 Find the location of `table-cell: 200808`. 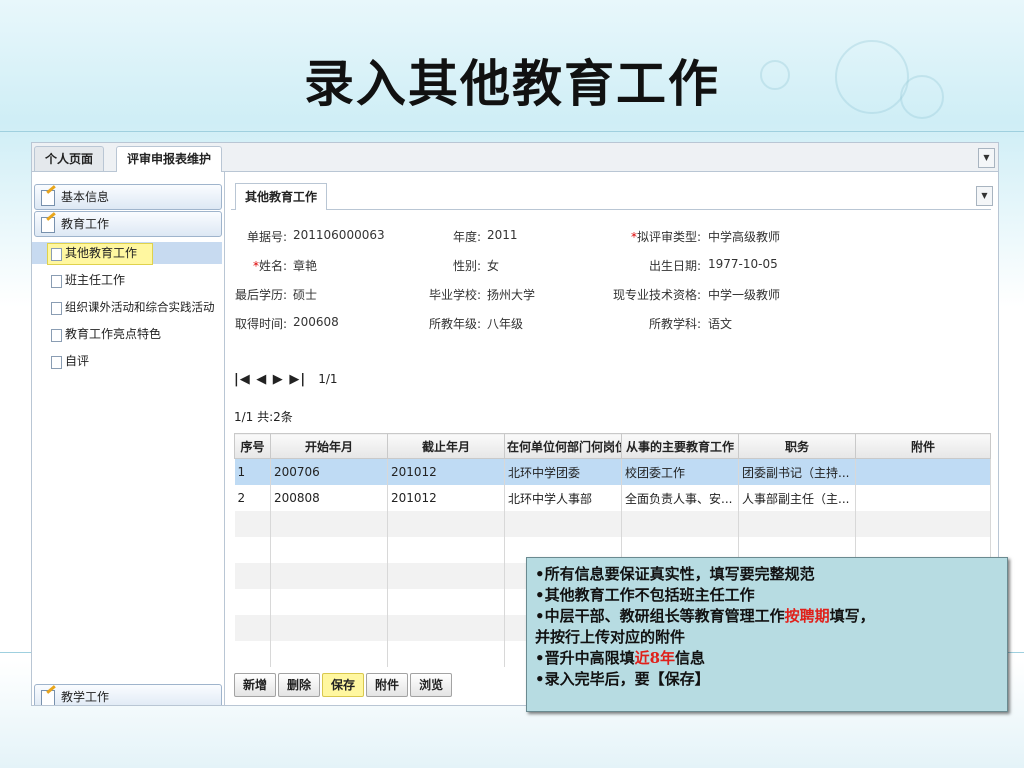

table-cell: 200808 is located at coordinates (329, 498).